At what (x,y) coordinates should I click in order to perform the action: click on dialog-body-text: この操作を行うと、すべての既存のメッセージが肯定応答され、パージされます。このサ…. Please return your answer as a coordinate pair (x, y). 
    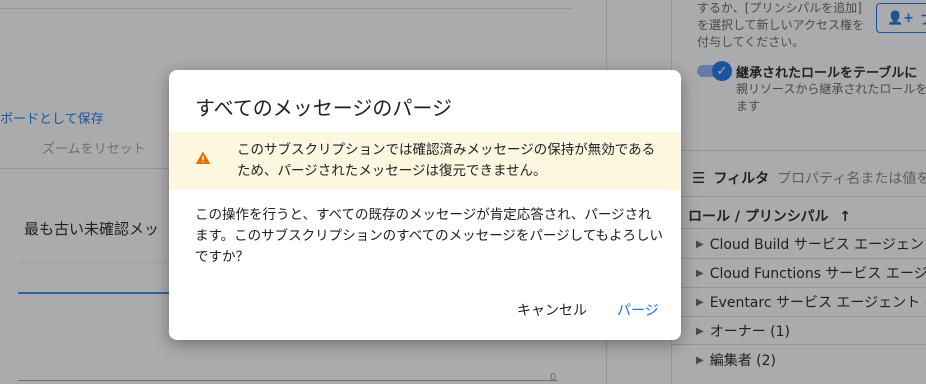
    Looking at the image, I should click on (429, 236).